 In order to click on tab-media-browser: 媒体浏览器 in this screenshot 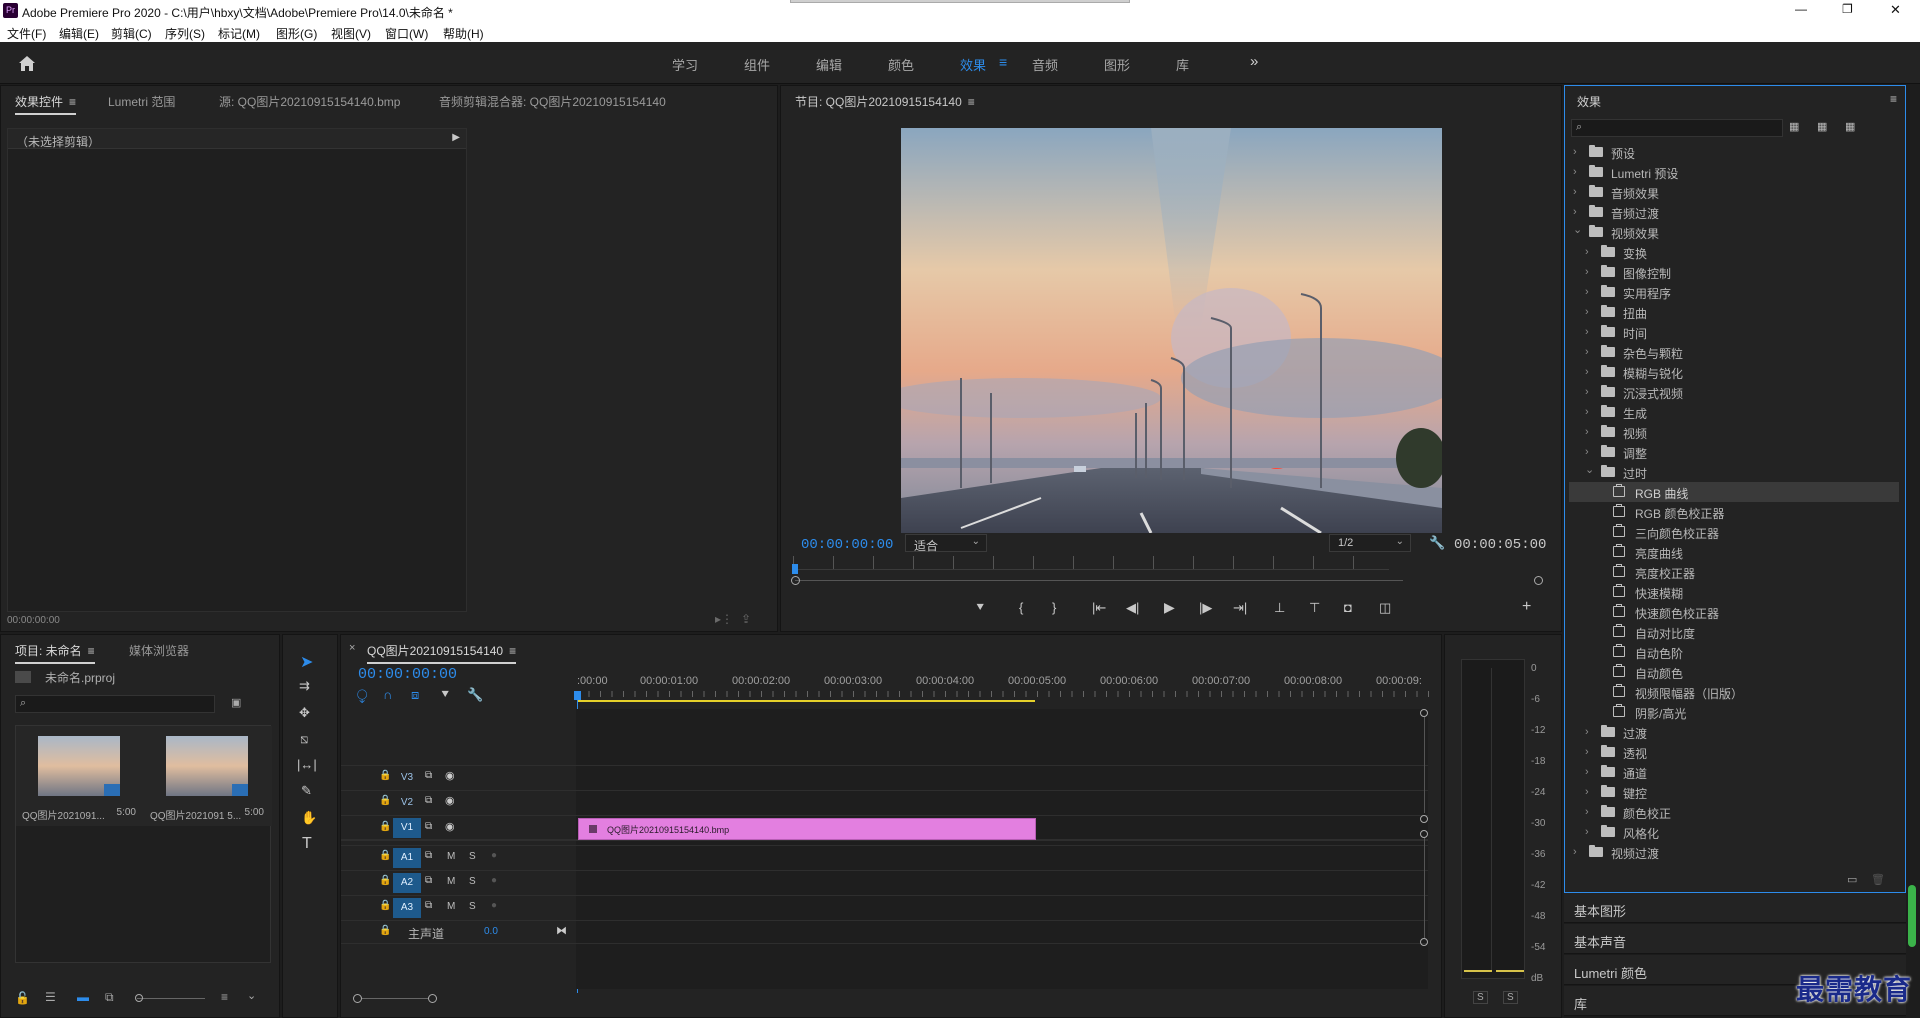, I will do `click(159, 650)`.